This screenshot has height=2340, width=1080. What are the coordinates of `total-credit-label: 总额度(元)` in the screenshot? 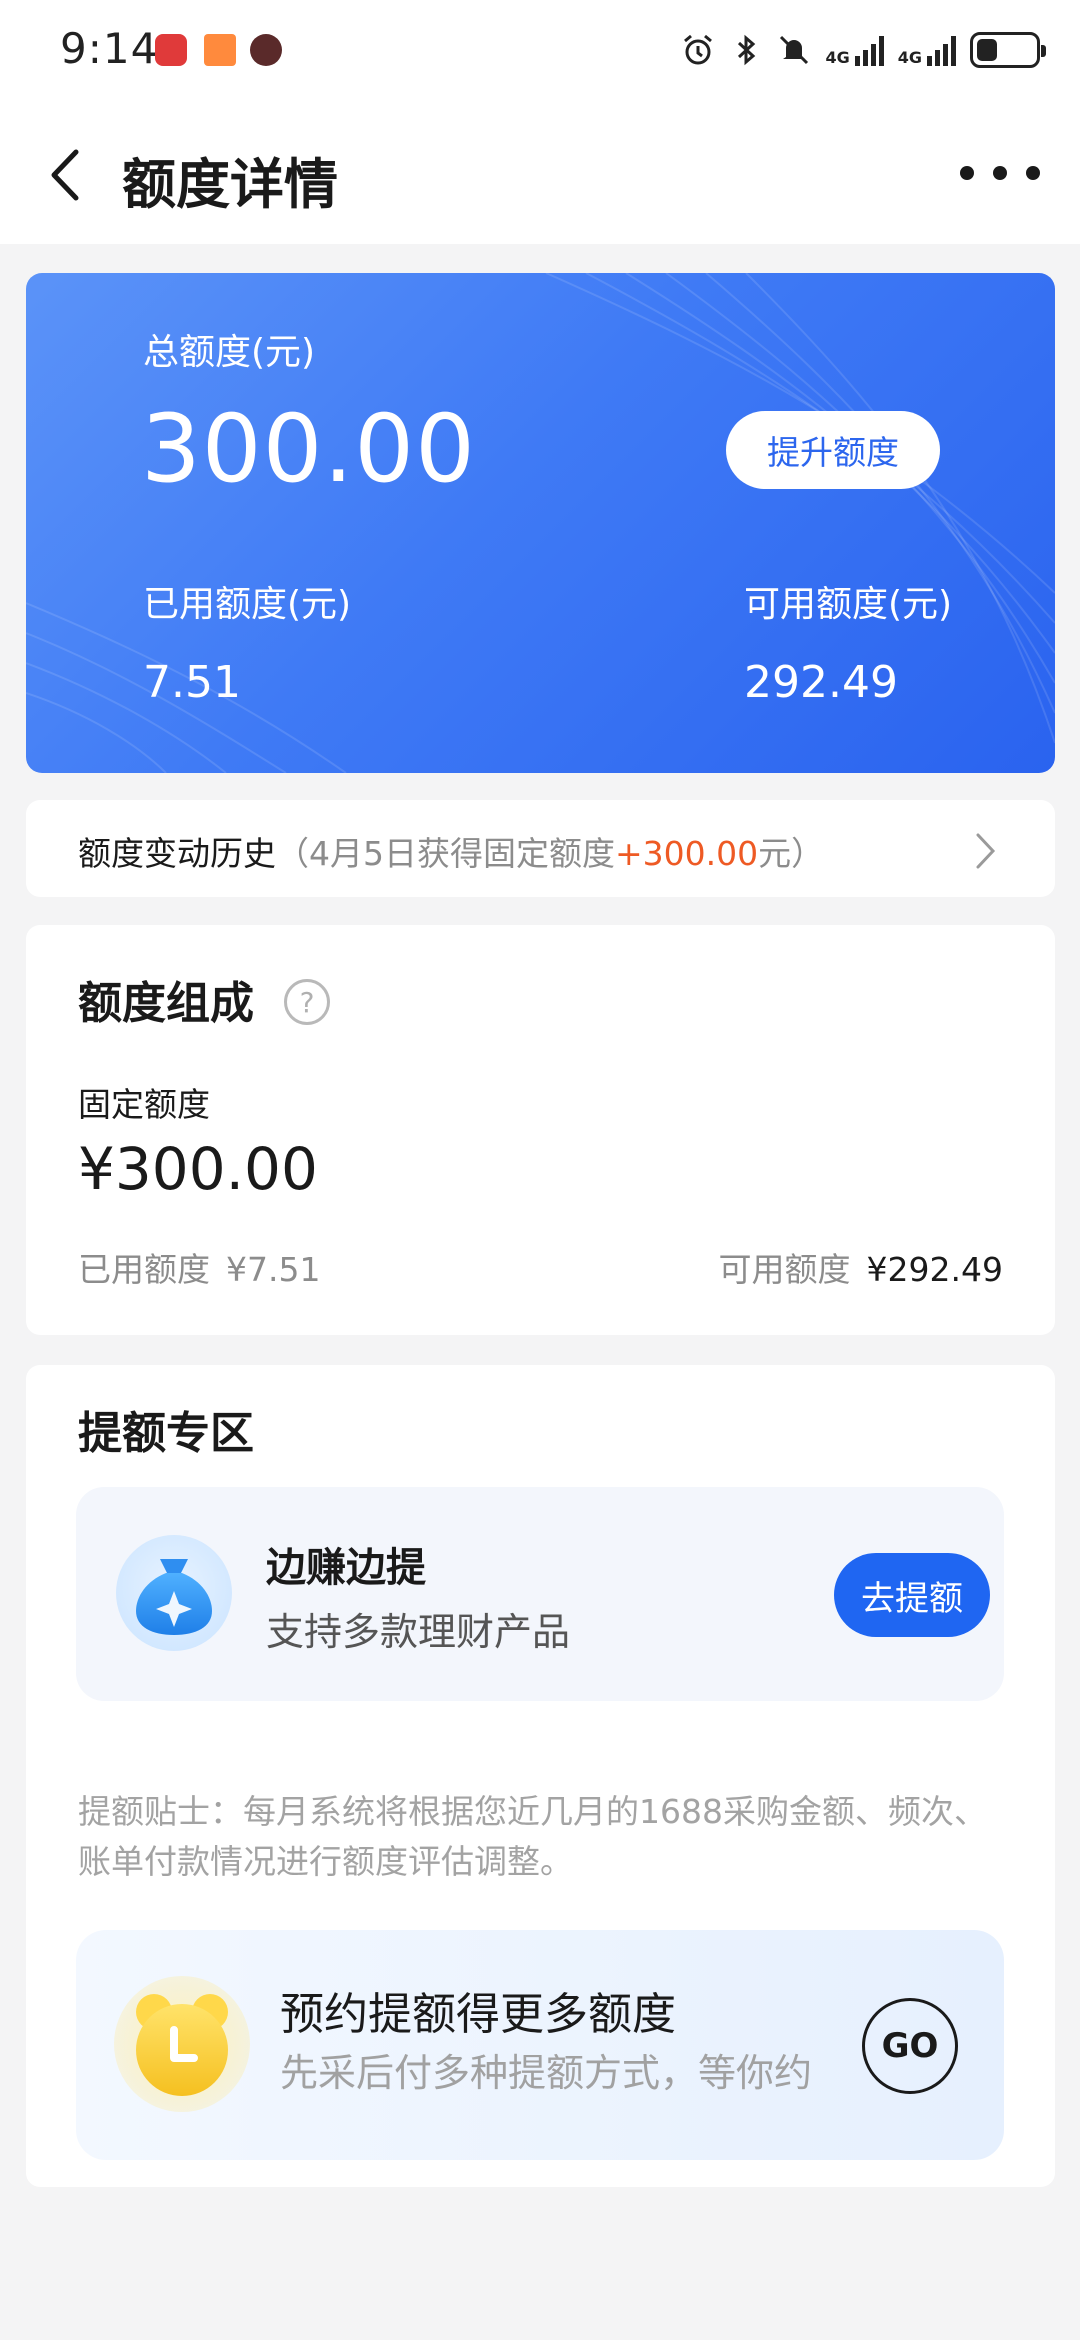 It's located at (229, 352).